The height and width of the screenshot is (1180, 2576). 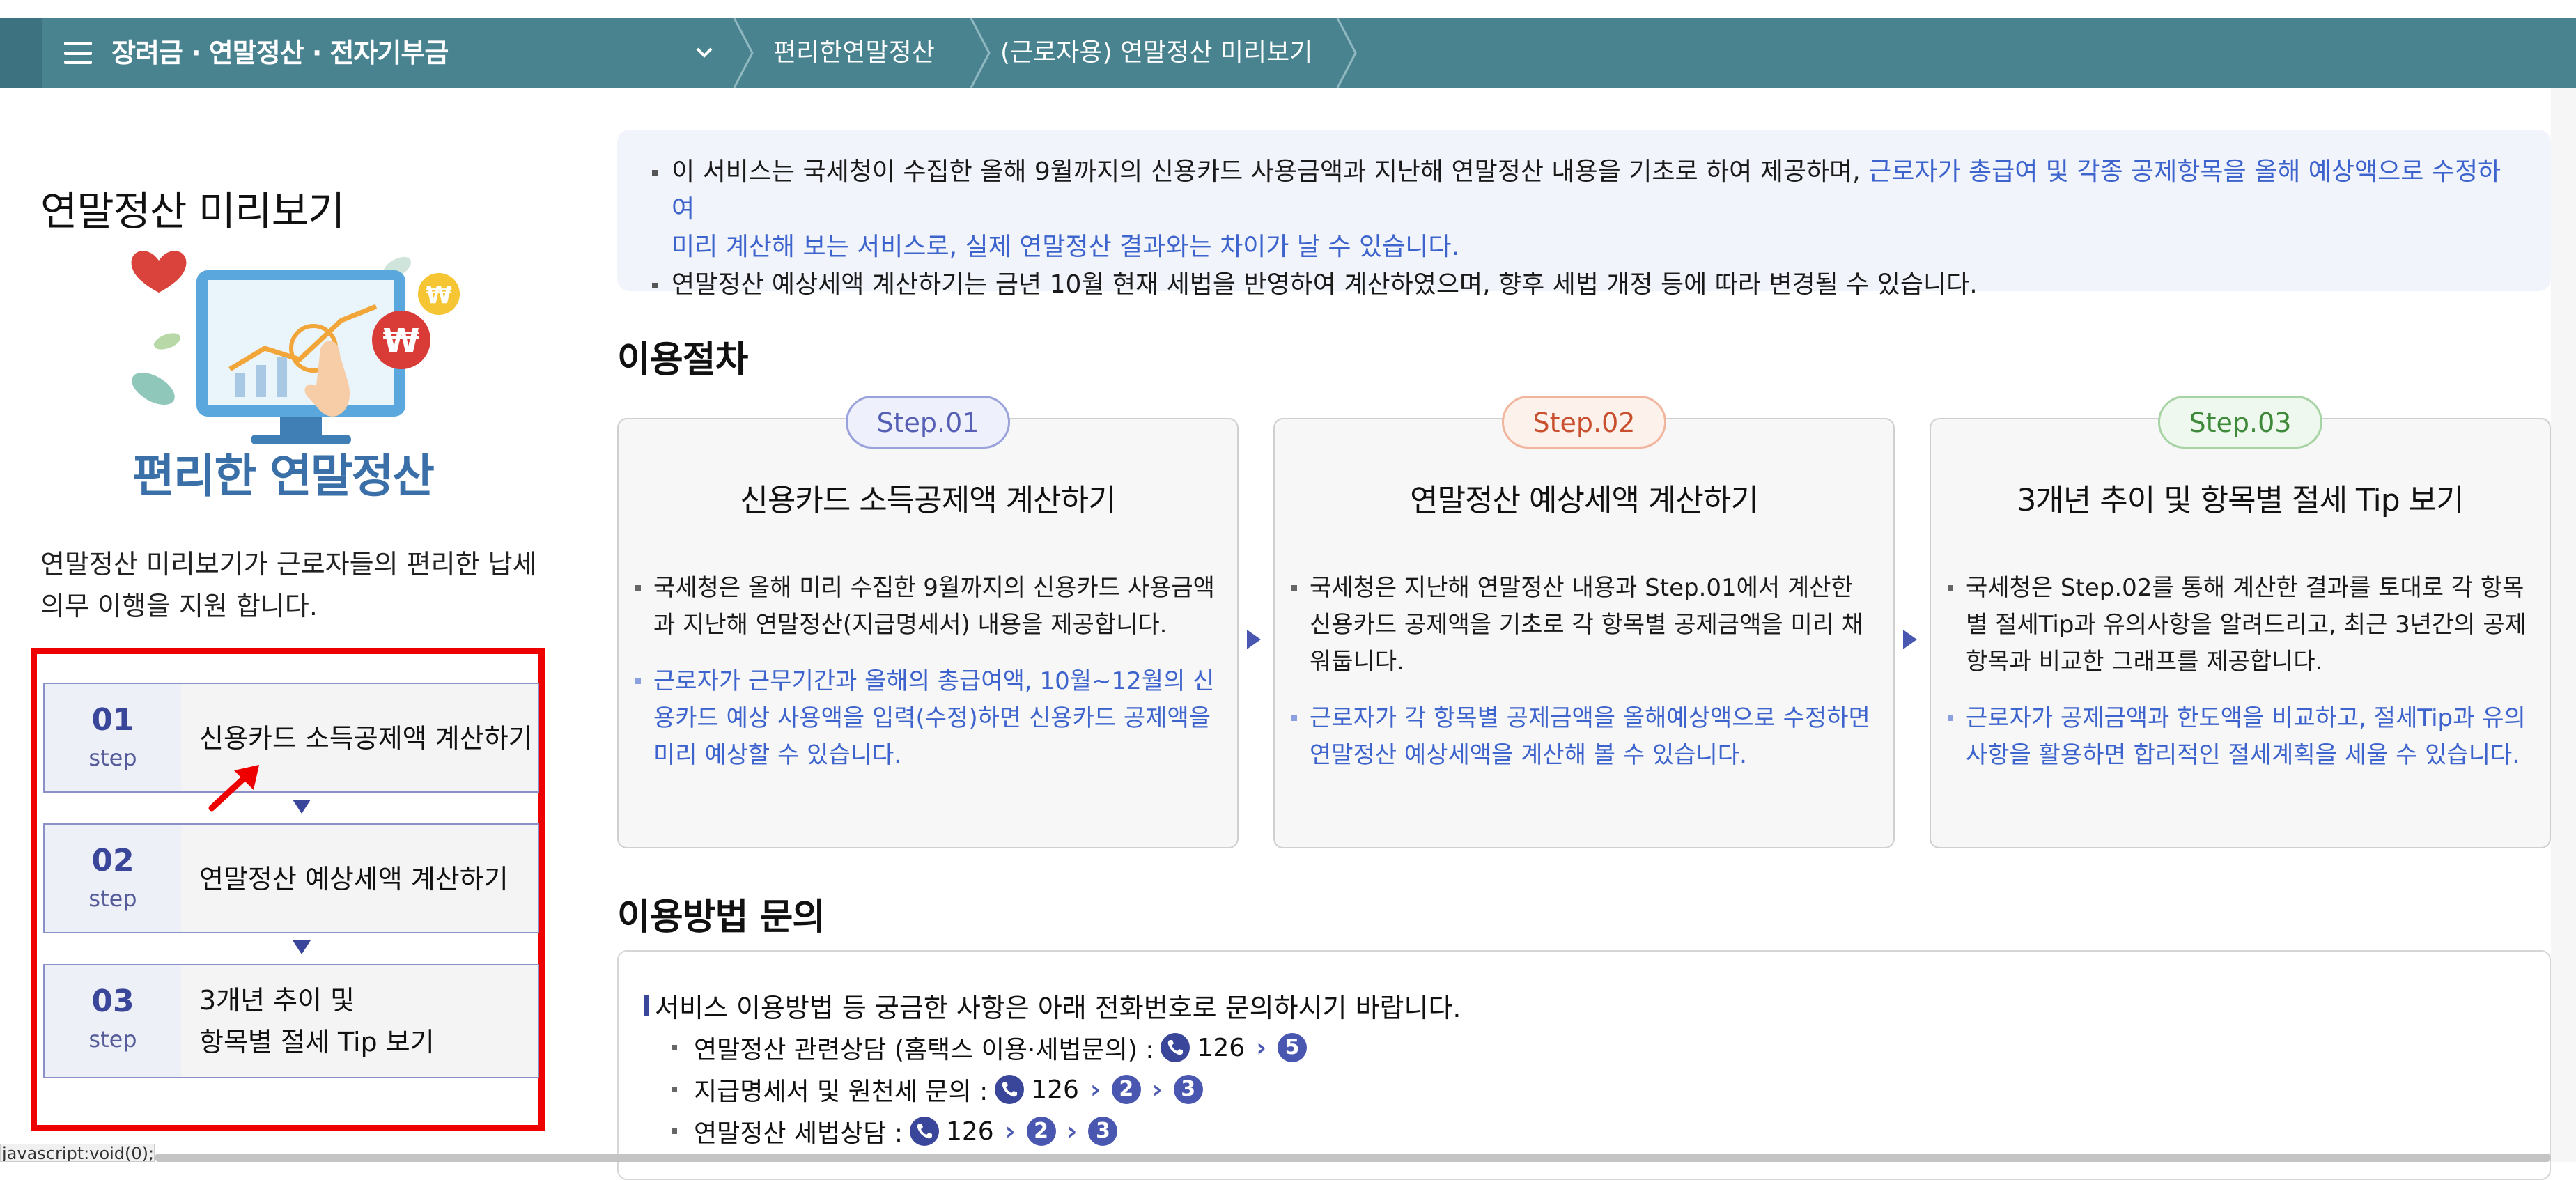 What do you see at coordinates (112, 860) in the screenshot?
I see `step-number: 02` at bounding box center [112, 860].